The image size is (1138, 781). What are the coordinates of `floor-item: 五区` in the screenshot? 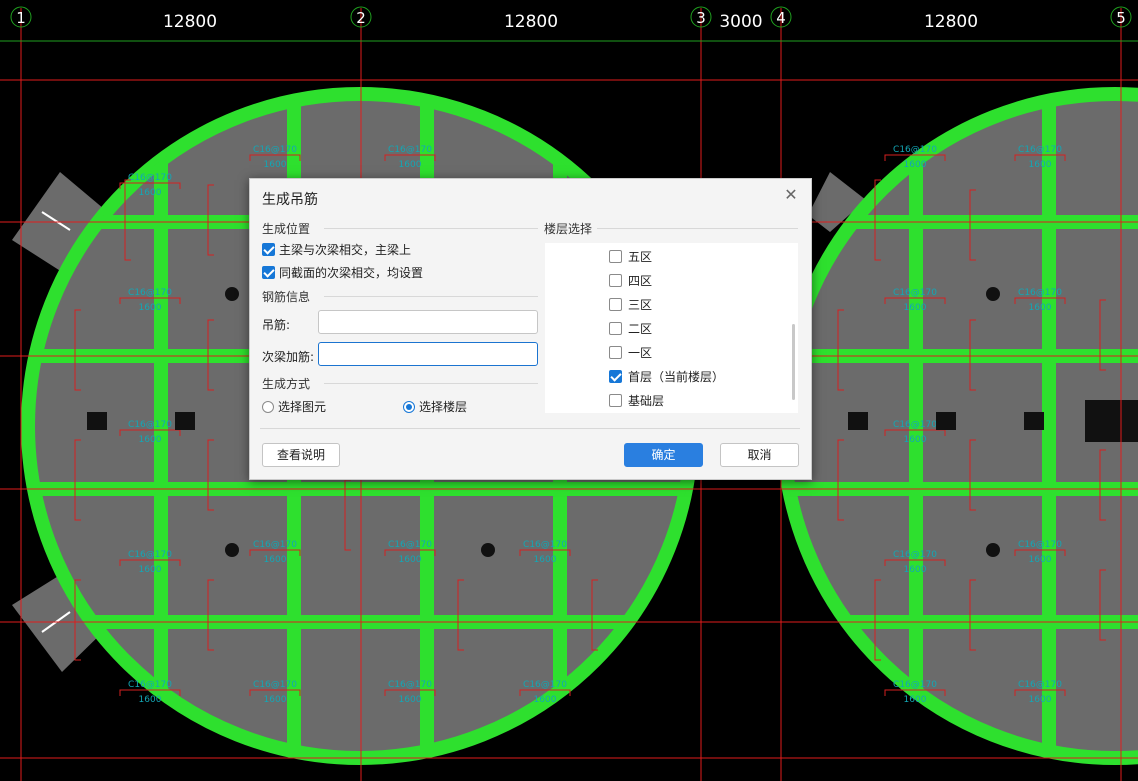 It's located at (630, 256).